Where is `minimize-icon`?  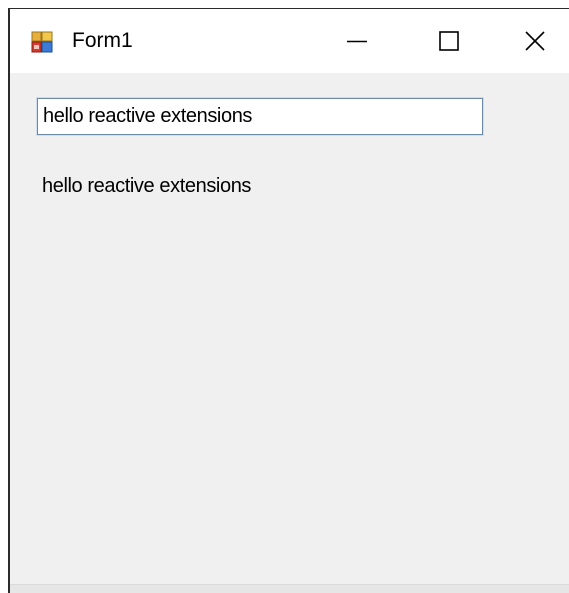
minimize-icon is located at coordinates (357, 41).